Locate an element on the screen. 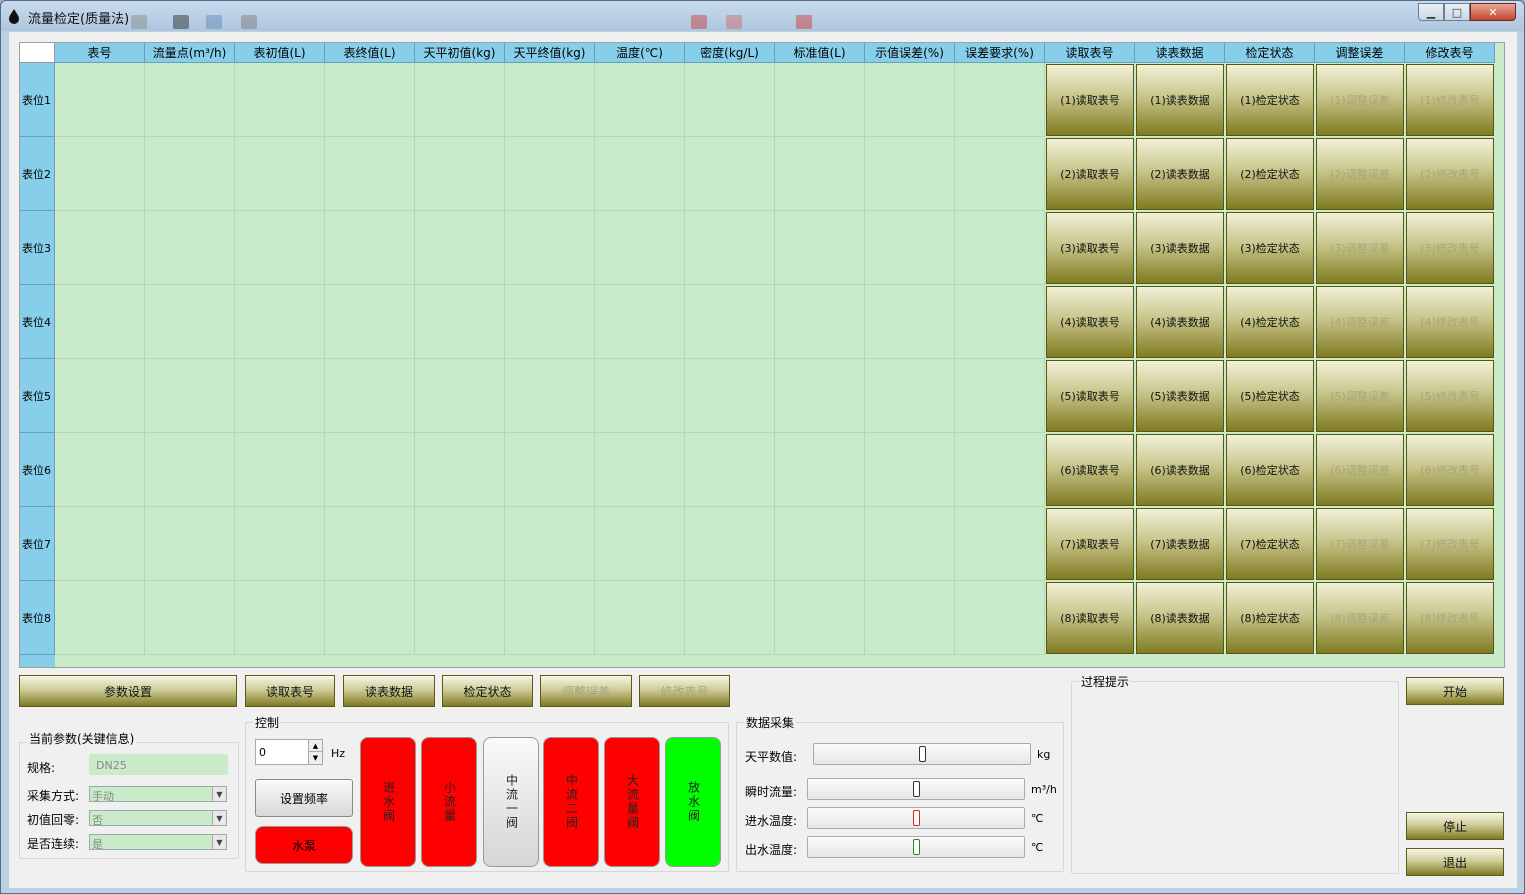  title-bar: 流量检定(质量法) ▁ □ ✕ is located at coordinates (762, 16).